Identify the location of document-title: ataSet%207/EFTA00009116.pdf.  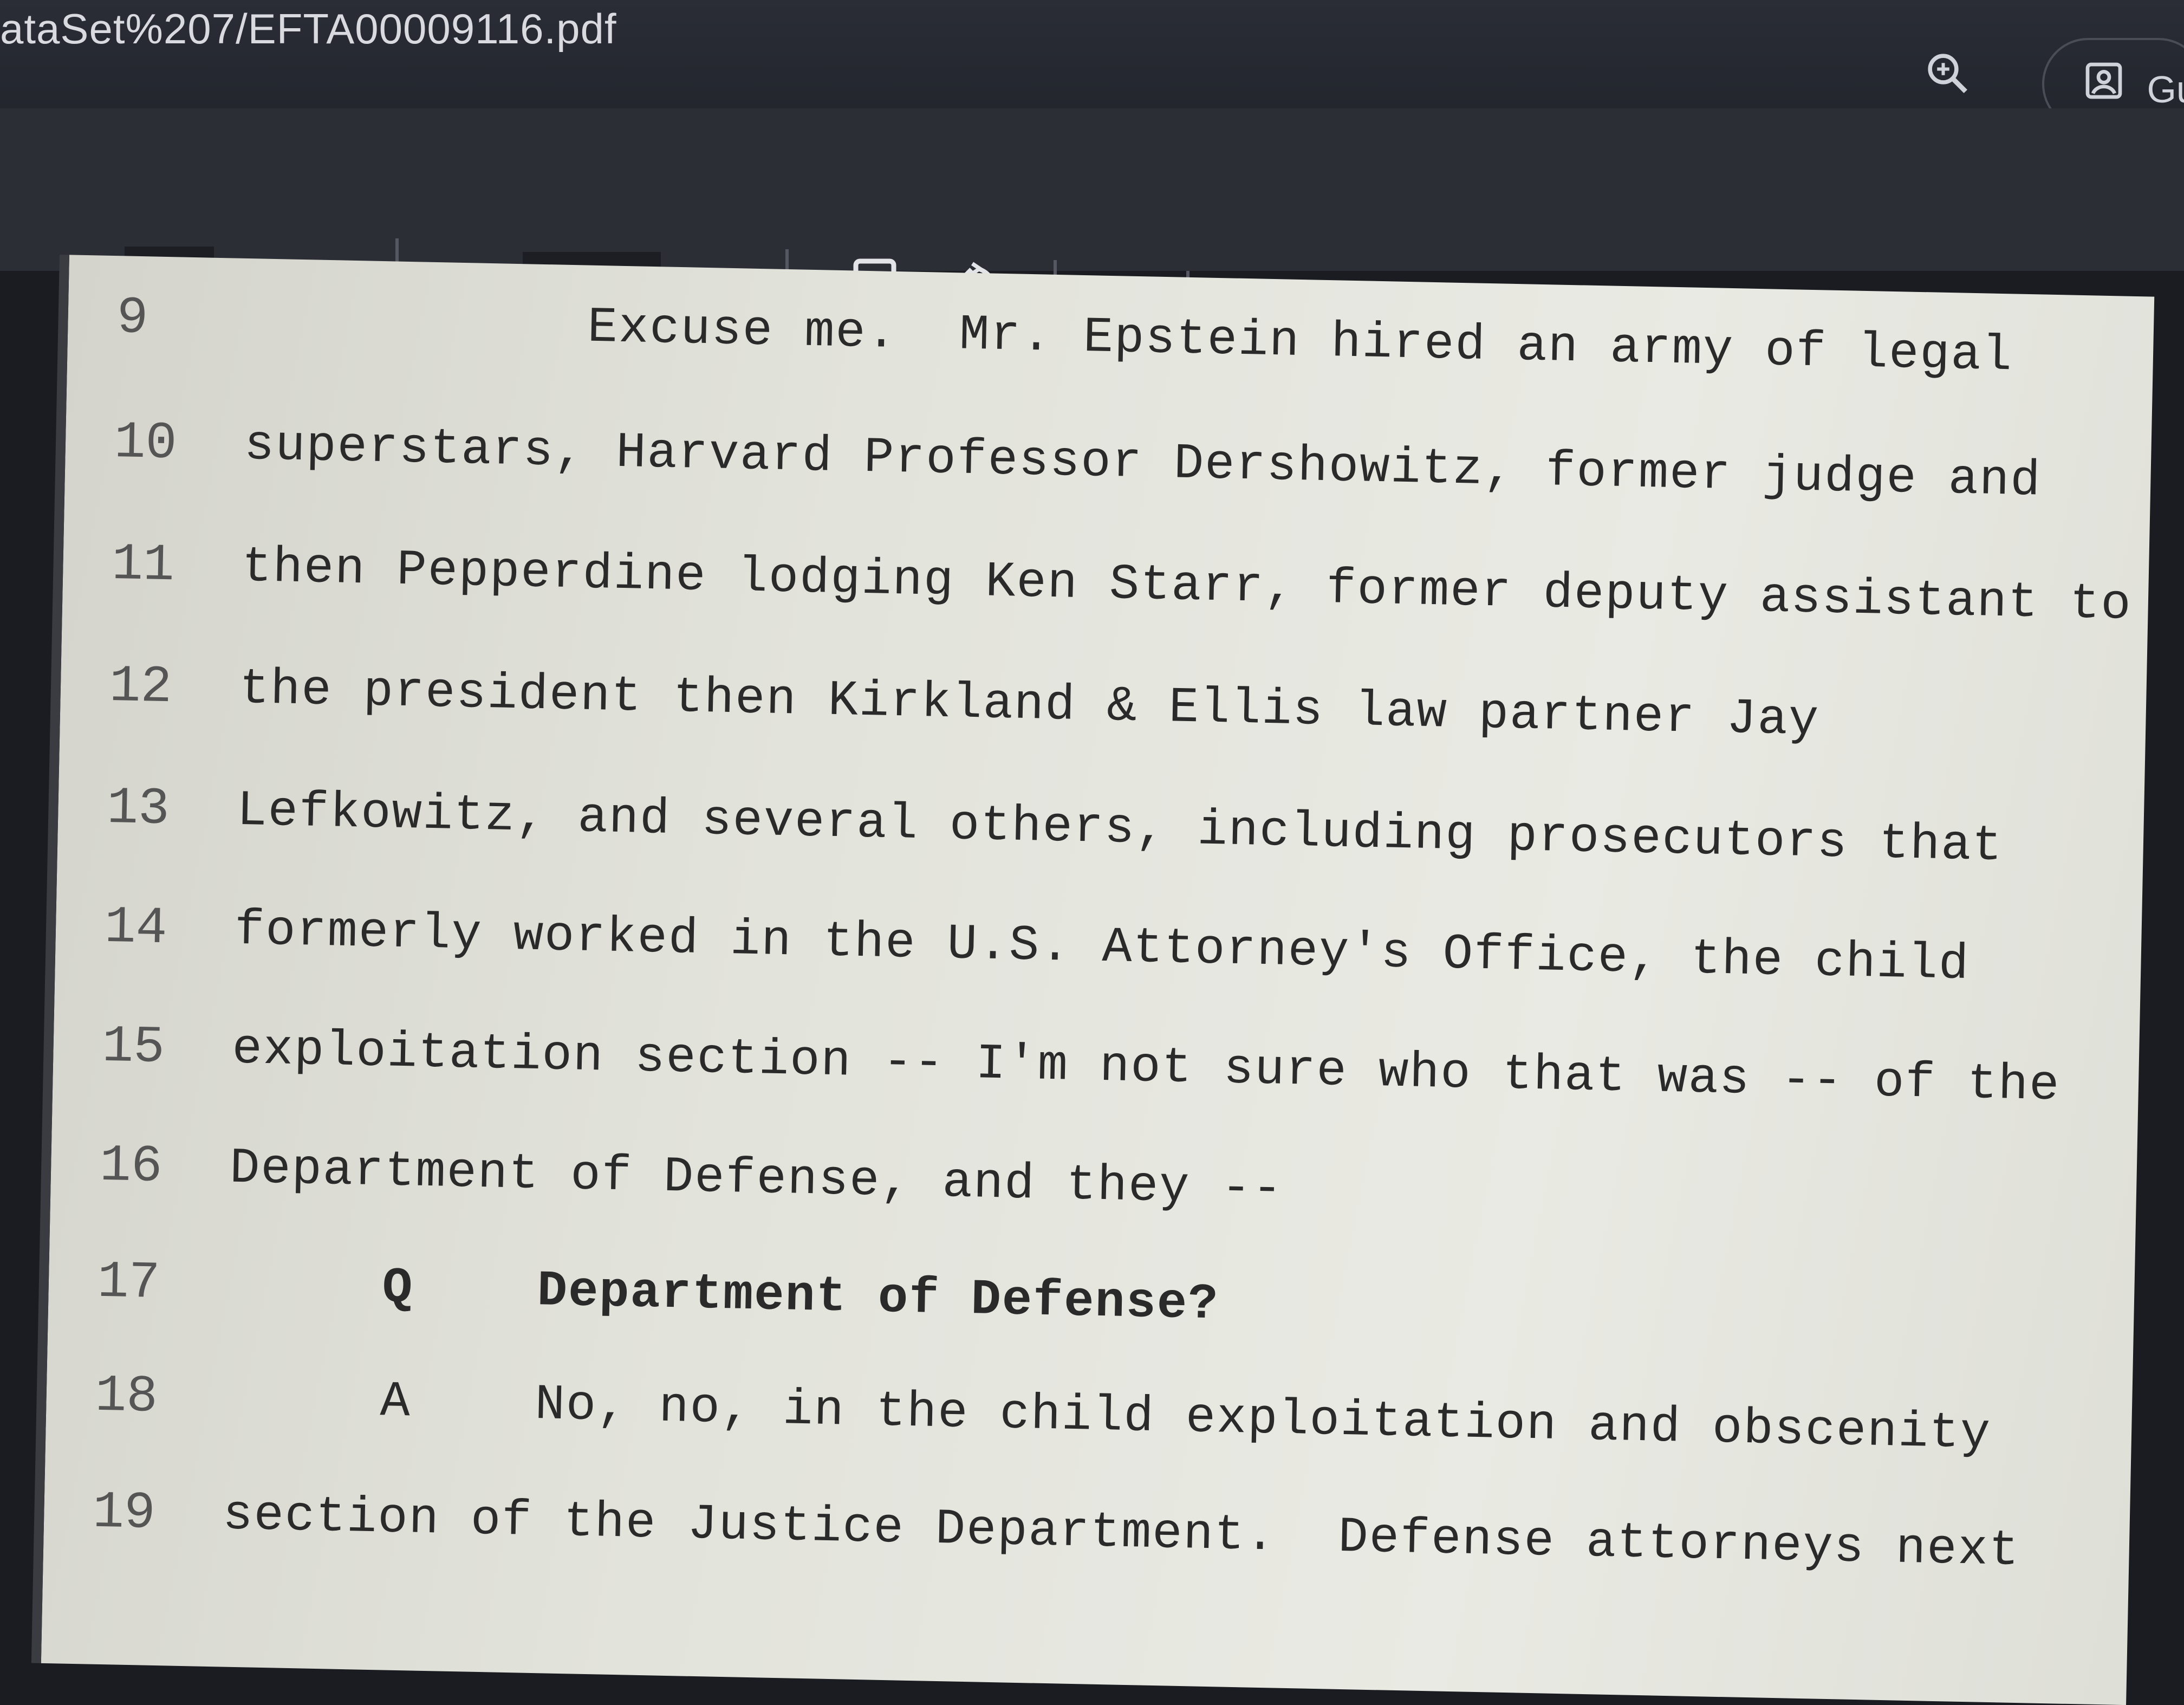
(308, 29).